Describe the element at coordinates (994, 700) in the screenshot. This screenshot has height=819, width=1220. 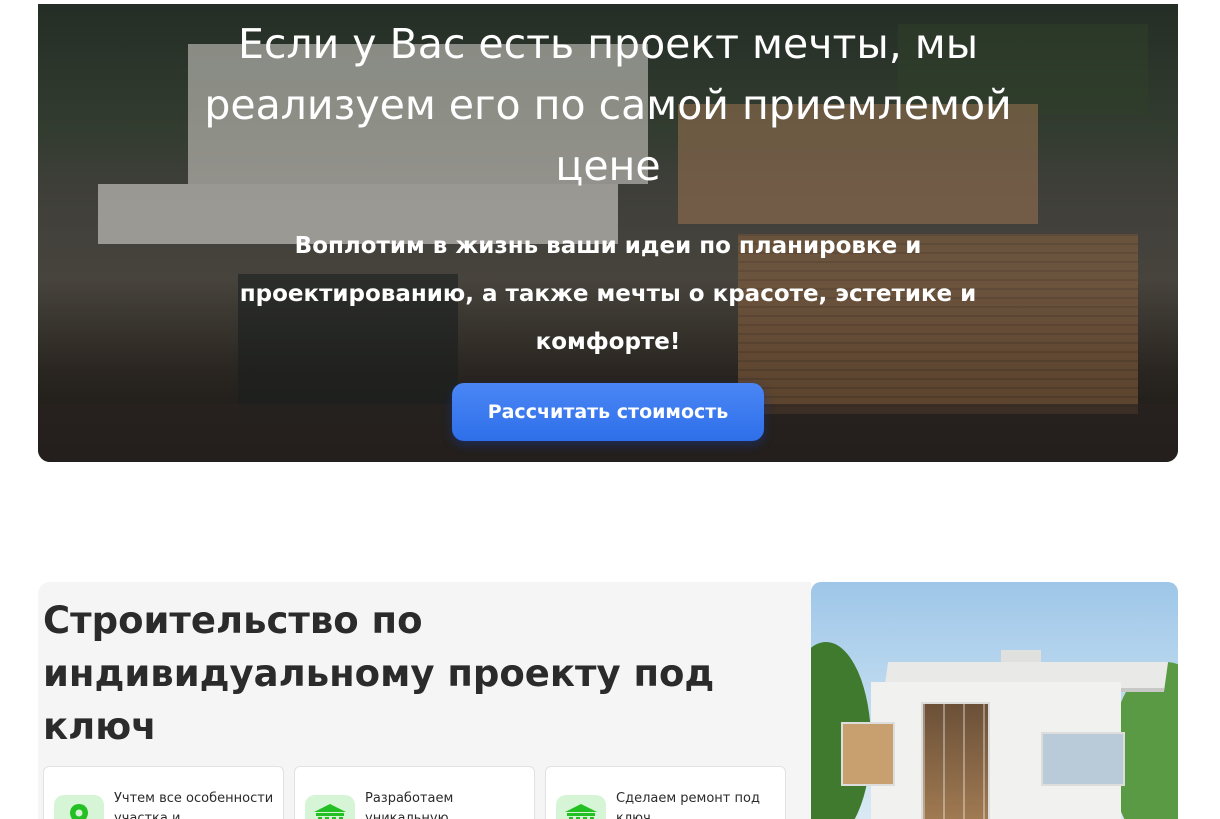
I see `house-photo` at that location.